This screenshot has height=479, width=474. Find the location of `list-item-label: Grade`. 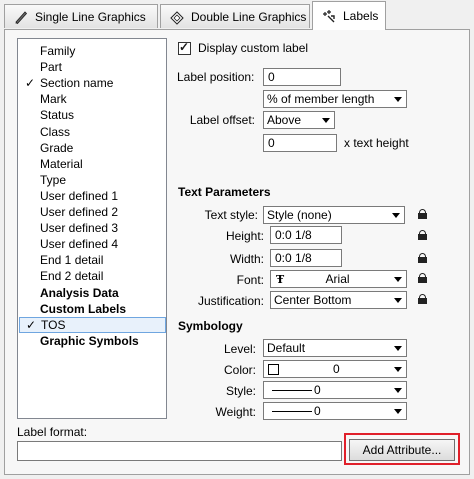

list-item-label: Grade is located at coordinates (57, 147).